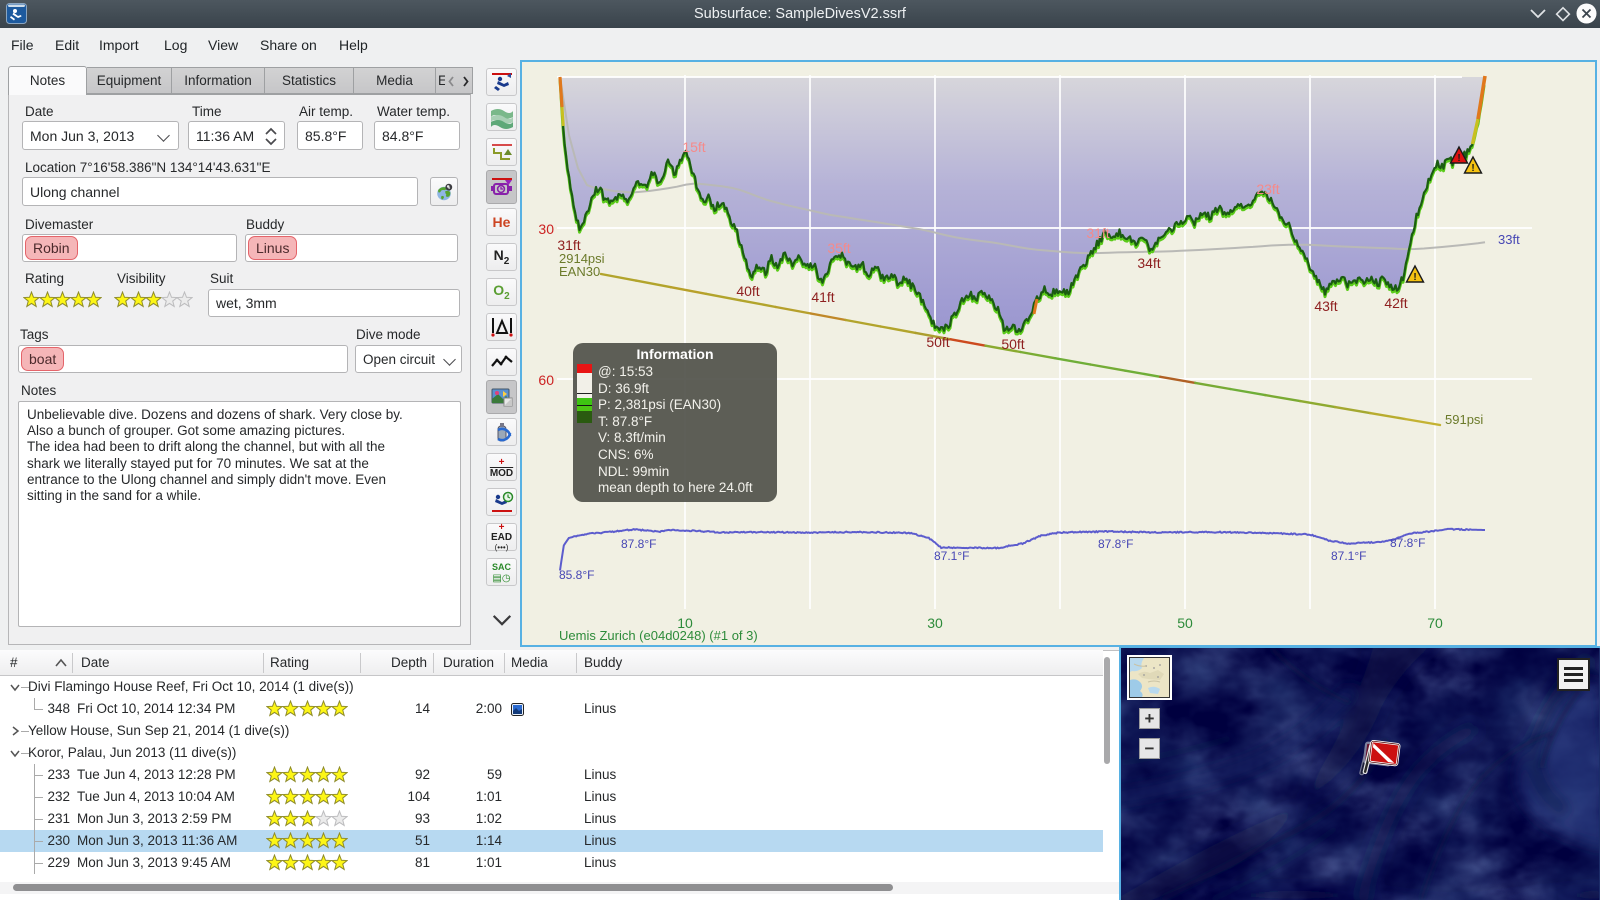  Describe the element at coordinates (546, 380) in the screenshot. I see `svg-text: 60` at that location.